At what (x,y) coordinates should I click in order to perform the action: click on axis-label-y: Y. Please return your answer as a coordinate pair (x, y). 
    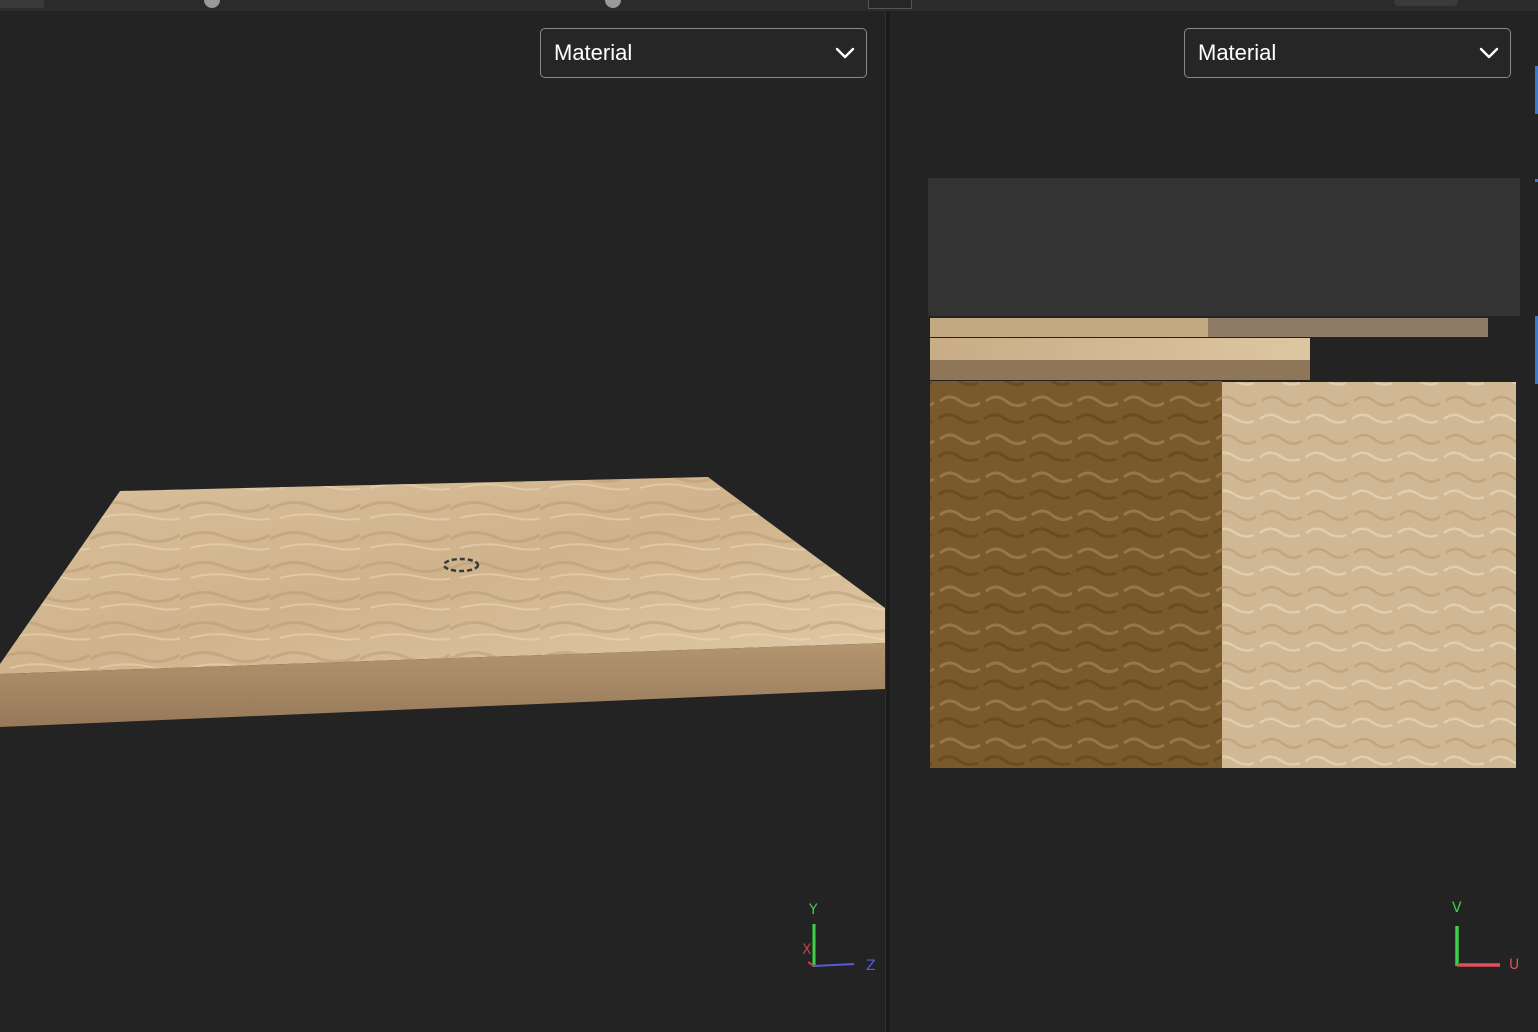
    Looking at the image, I should click on (813, 910).